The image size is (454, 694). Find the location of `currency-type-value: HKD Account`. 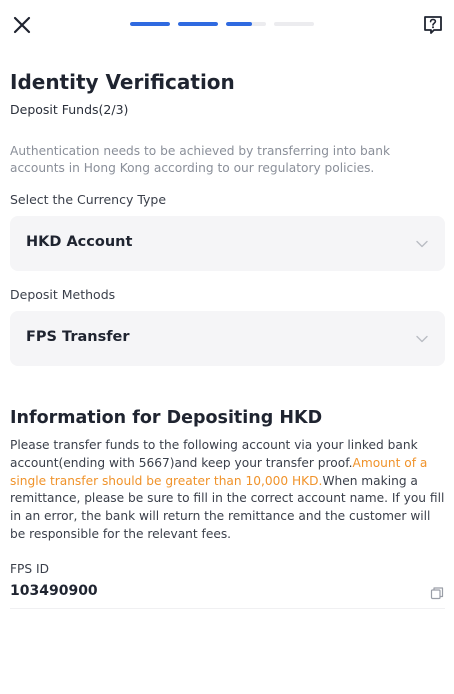

currency-type-value: HKD Account is located at coordinates (79, 242).